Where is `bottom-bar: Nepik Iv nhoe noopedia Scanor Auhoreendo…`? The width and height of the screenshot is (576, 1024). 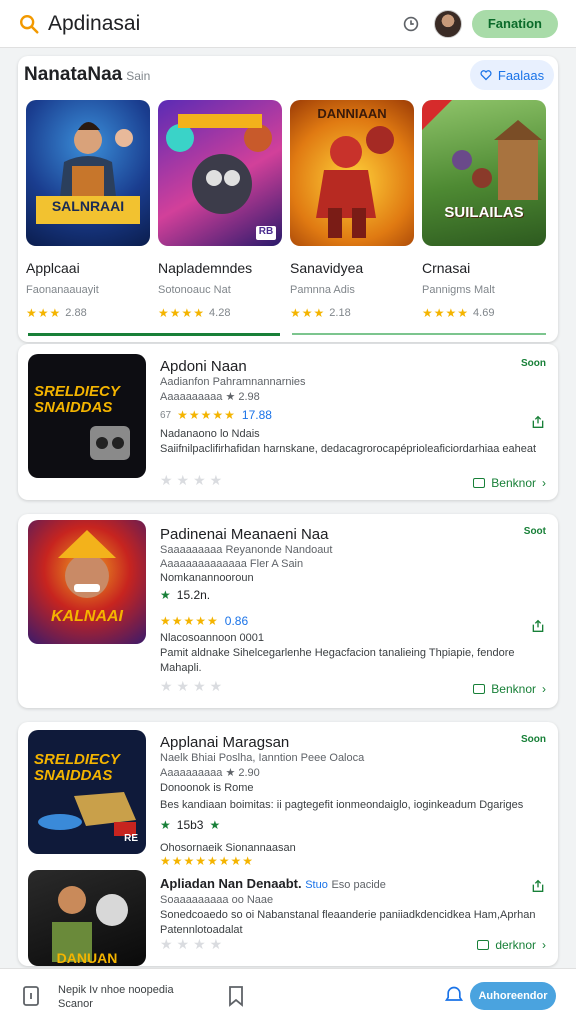
bottom-bar: Nepik Iv nhoe noopedia Scanor Auhoreendo… is located at coordinates (288, 996).